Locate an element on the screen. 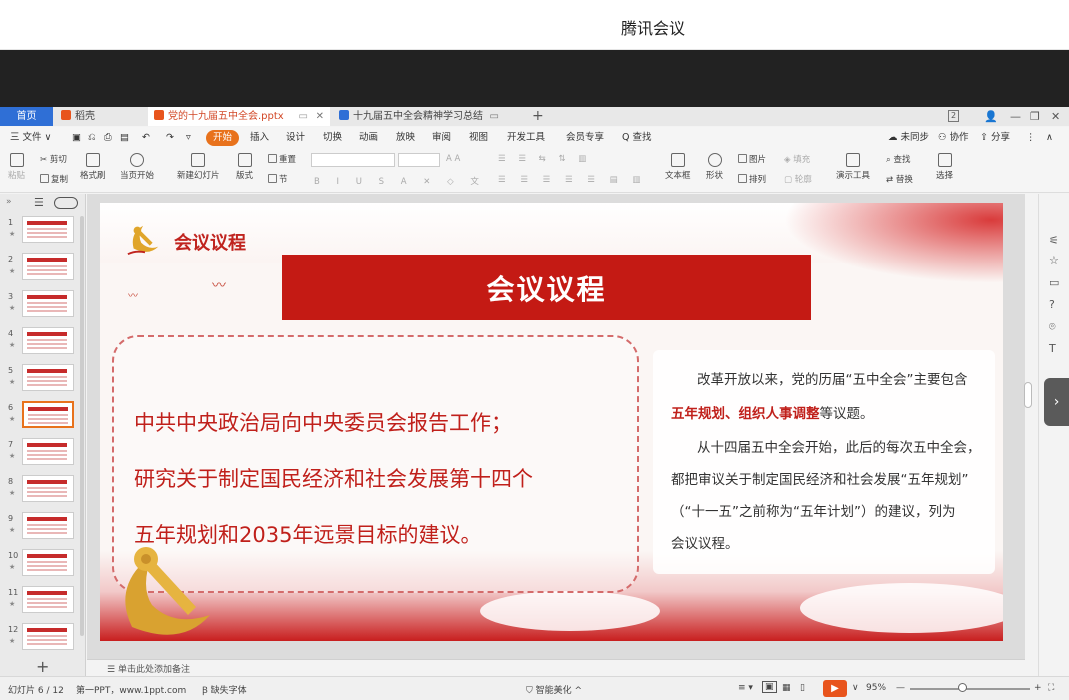 The height and width of the screenshot is (700, 1069). paste-button: 粘贴 is located at coordinates (16, 167).